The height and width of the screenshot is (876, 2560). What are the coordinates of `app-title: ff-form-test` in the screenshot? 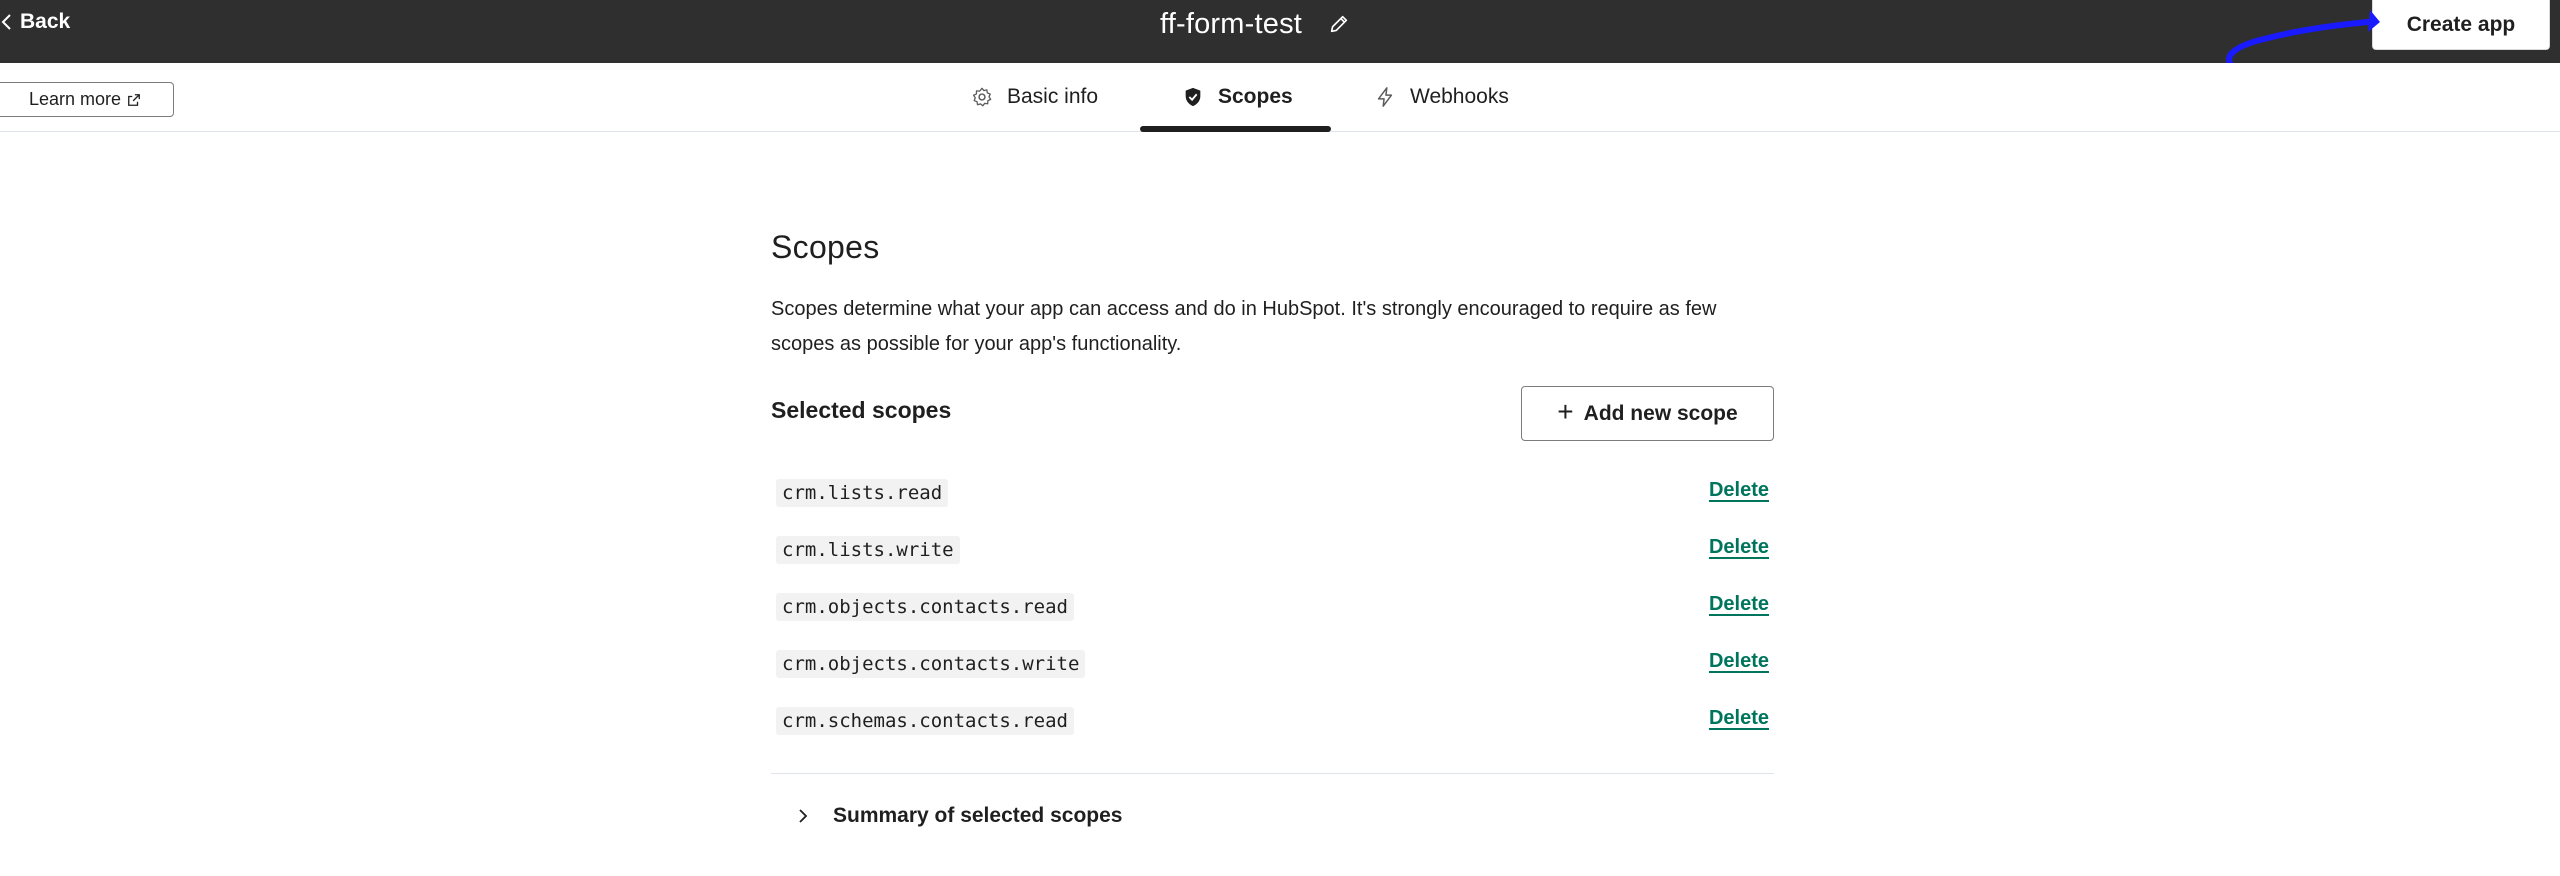 It's located at (1231, 23).